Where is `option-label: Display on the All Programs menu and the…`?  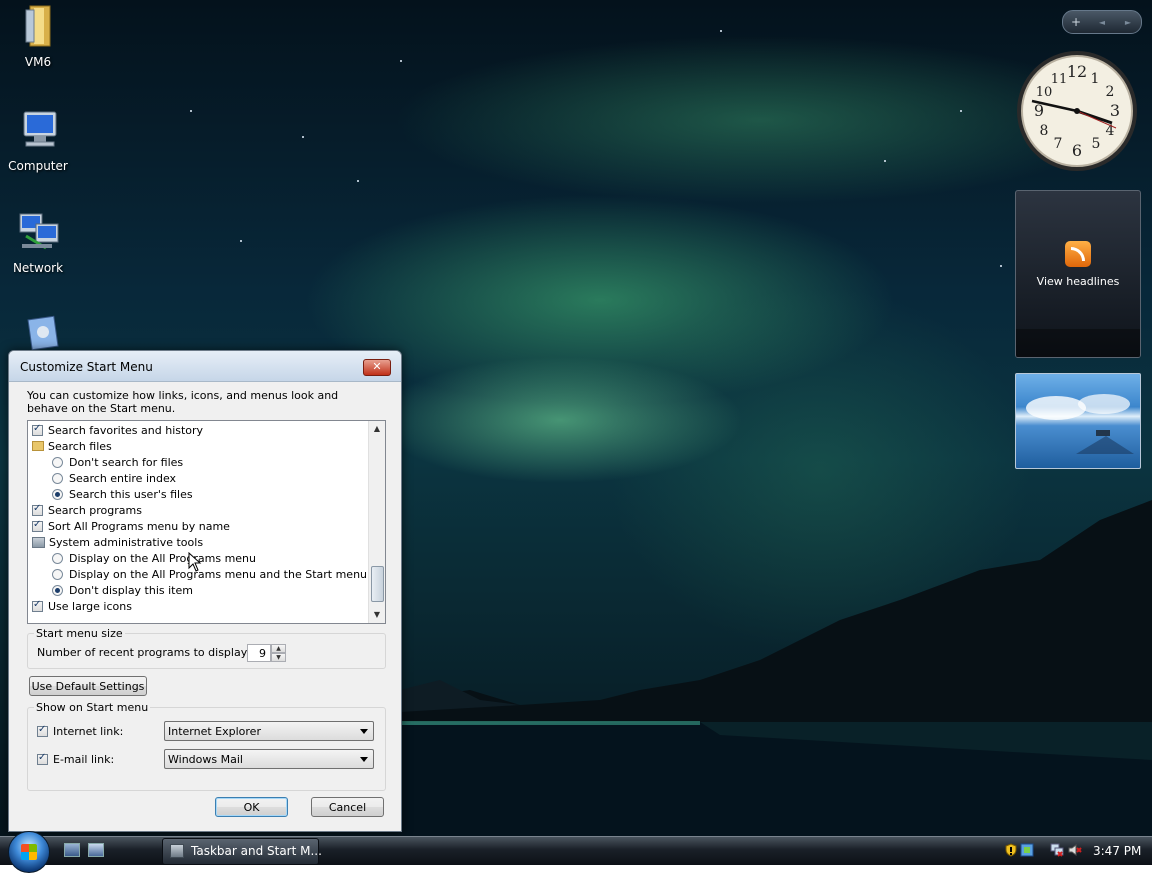
option-label: Display on the All Programs menu and the… is located at coordinates (218, 574).